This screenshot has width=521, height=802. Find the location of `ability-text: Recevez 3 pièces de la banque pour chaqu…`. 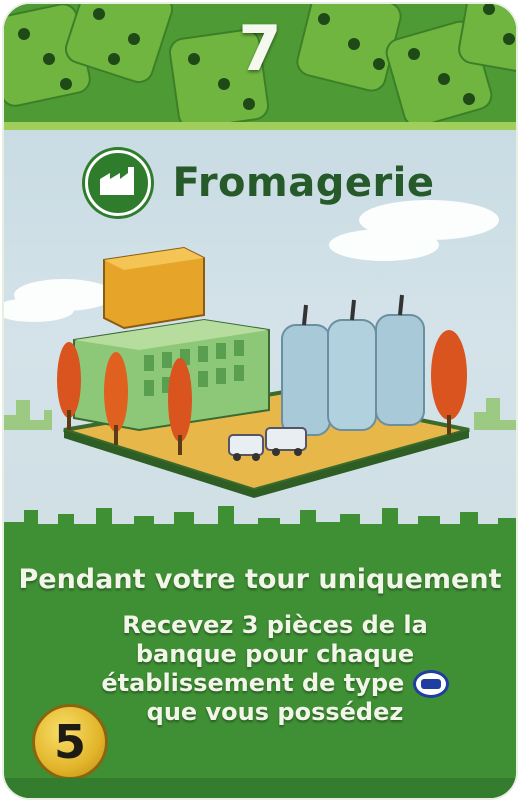

ability-text: Recevez 3 pièces de la banque pour chaqu… is located at coordinates (264, 654).